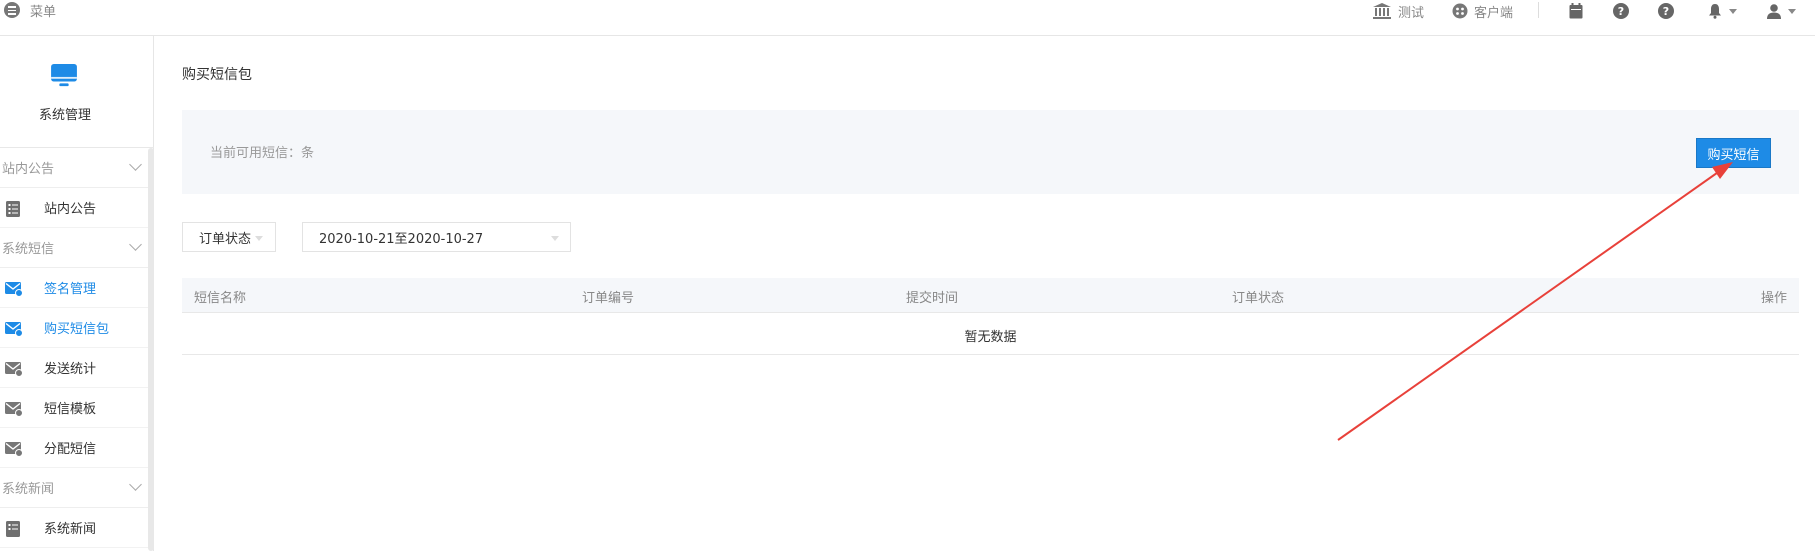 The width and height of the screenshot is (1815, 551). Describe the element at coordinates (12, 10) in the screenshot. I see `menu-icon` at that location.